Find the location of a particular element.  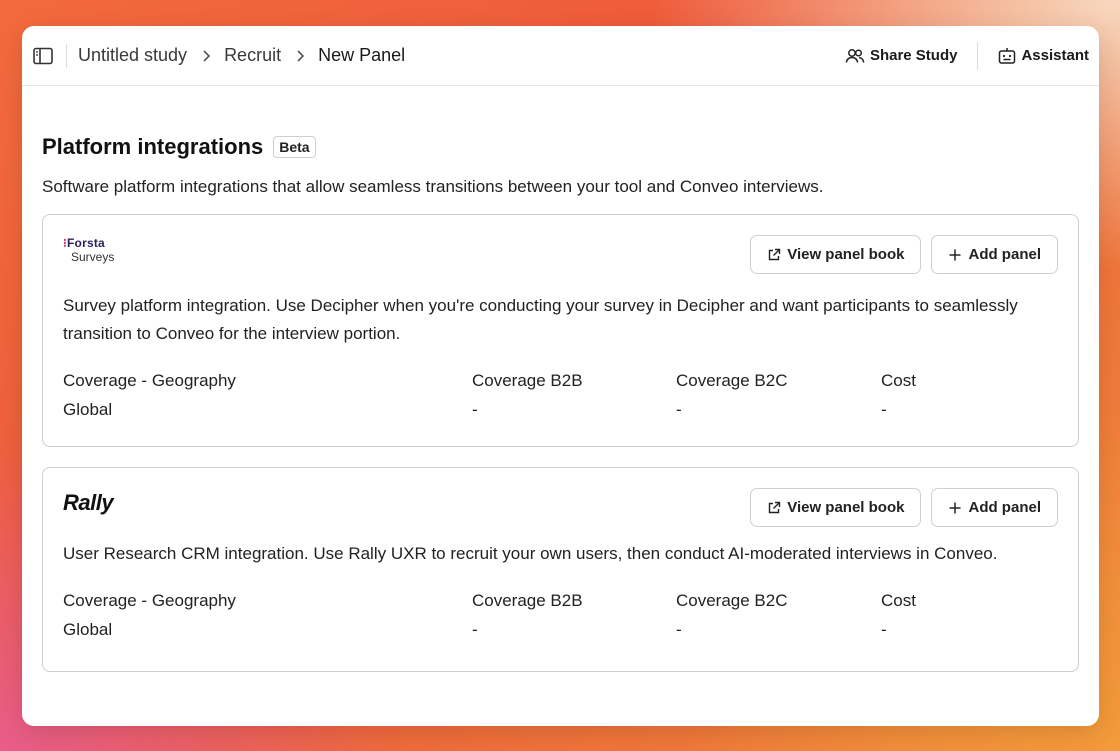

breadcrumb-new-panel: New Panel is located at coordinates (362, 55).